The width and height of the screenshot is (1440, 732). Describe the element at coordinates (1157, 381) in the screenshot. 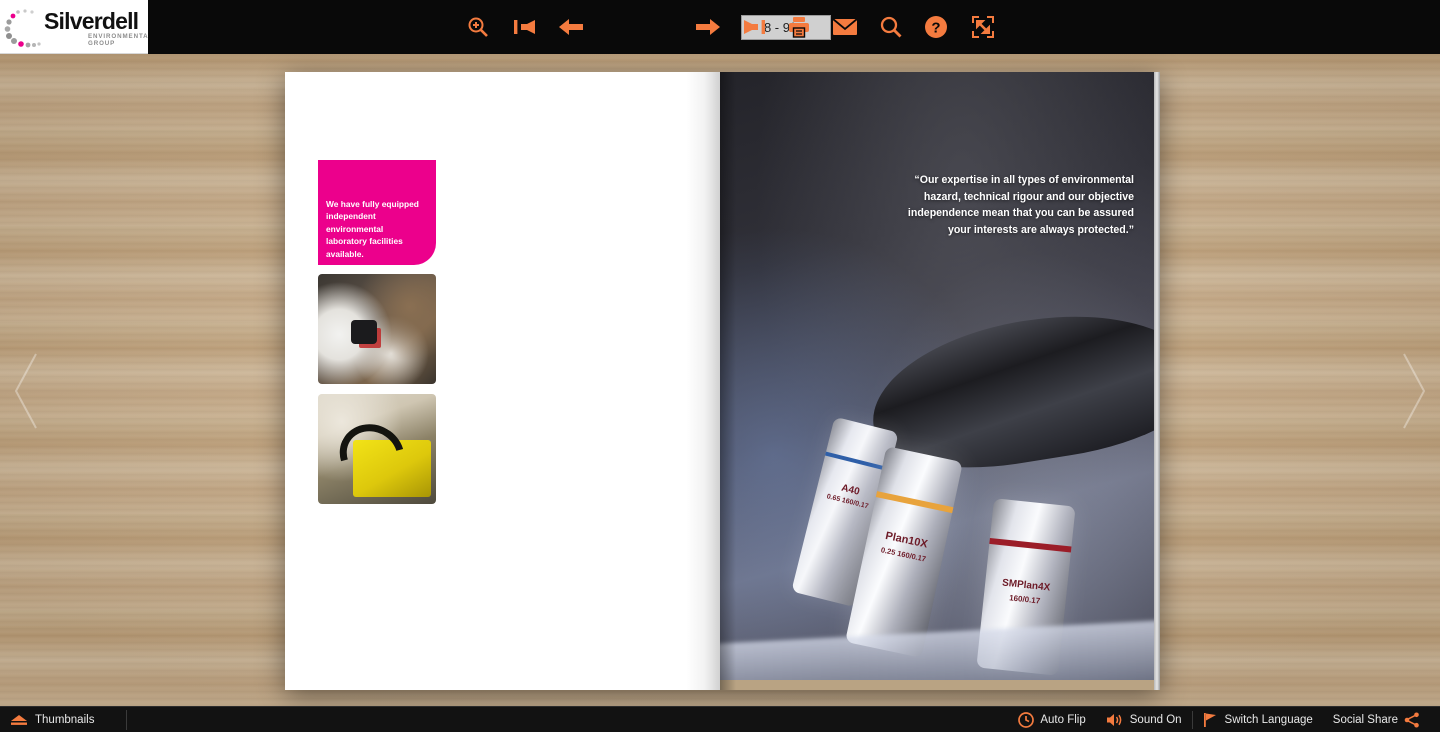

I see `page-edge` at that location.